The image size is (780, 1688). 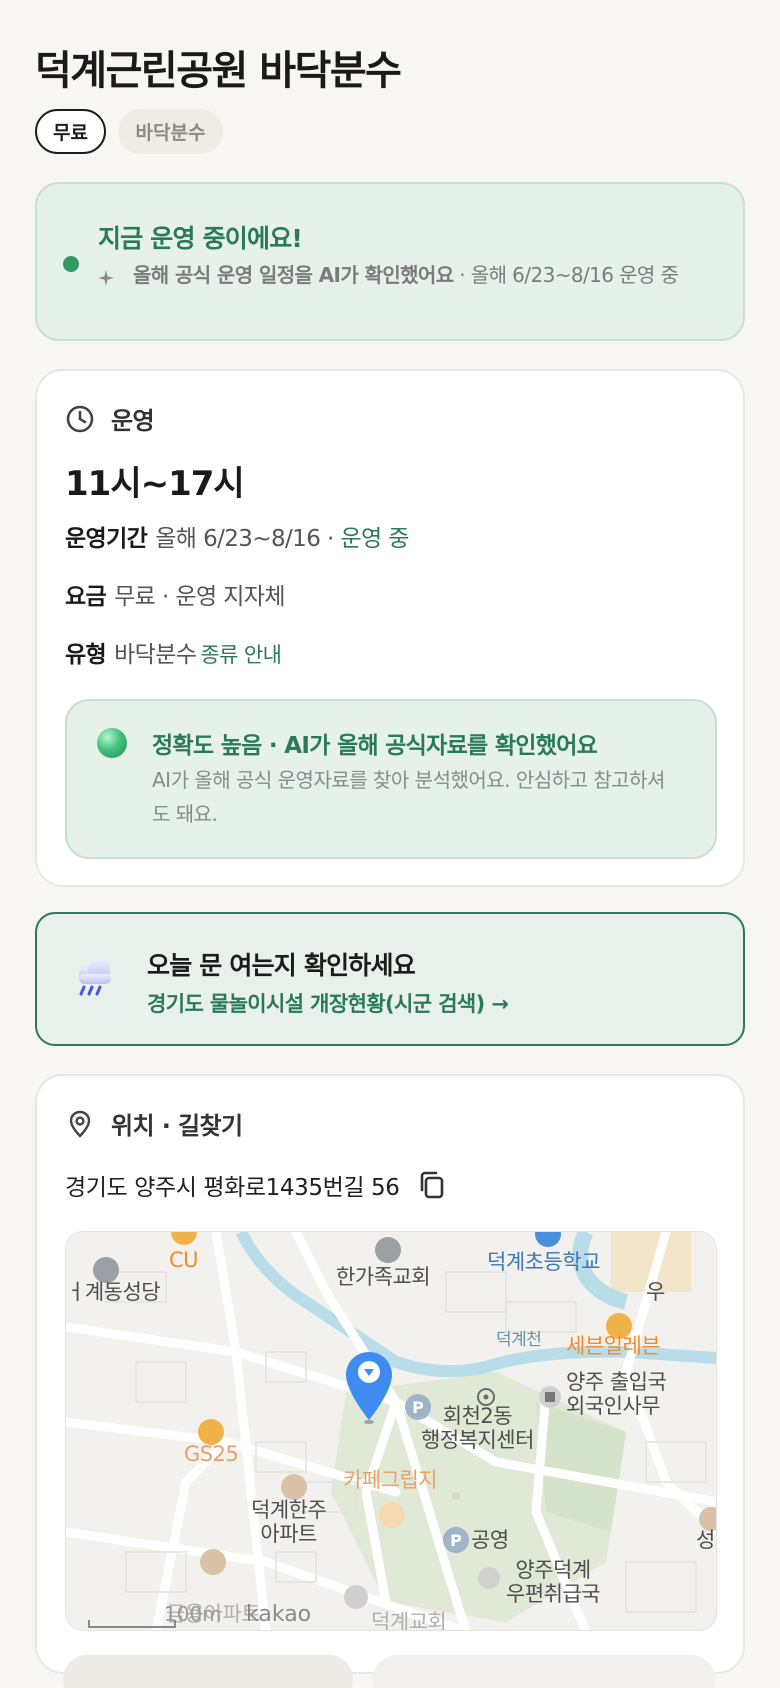 I want to click on map-label-community: 회천2동 행정복지센터, so click(x=477, y=1428).